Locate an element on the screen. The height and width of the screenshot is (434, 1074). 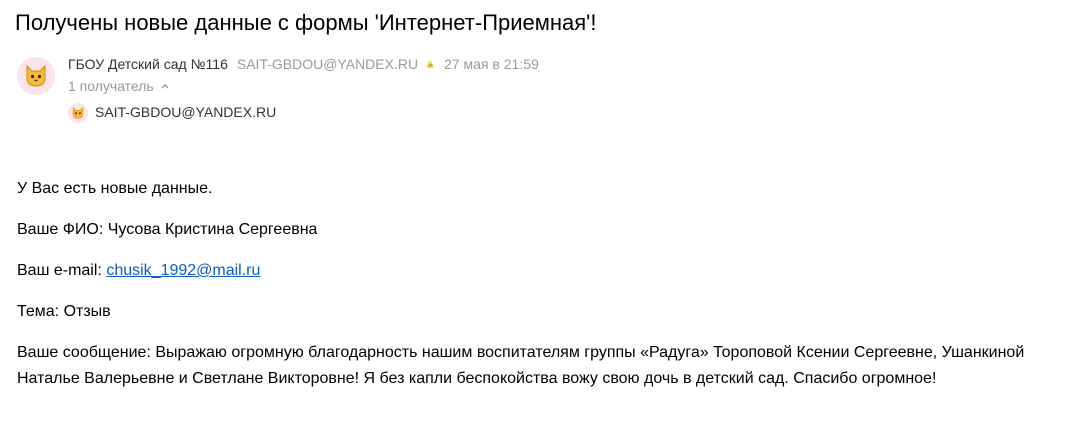
email-date: 27 мая в 21:59 is located at coordinates (491, 64).